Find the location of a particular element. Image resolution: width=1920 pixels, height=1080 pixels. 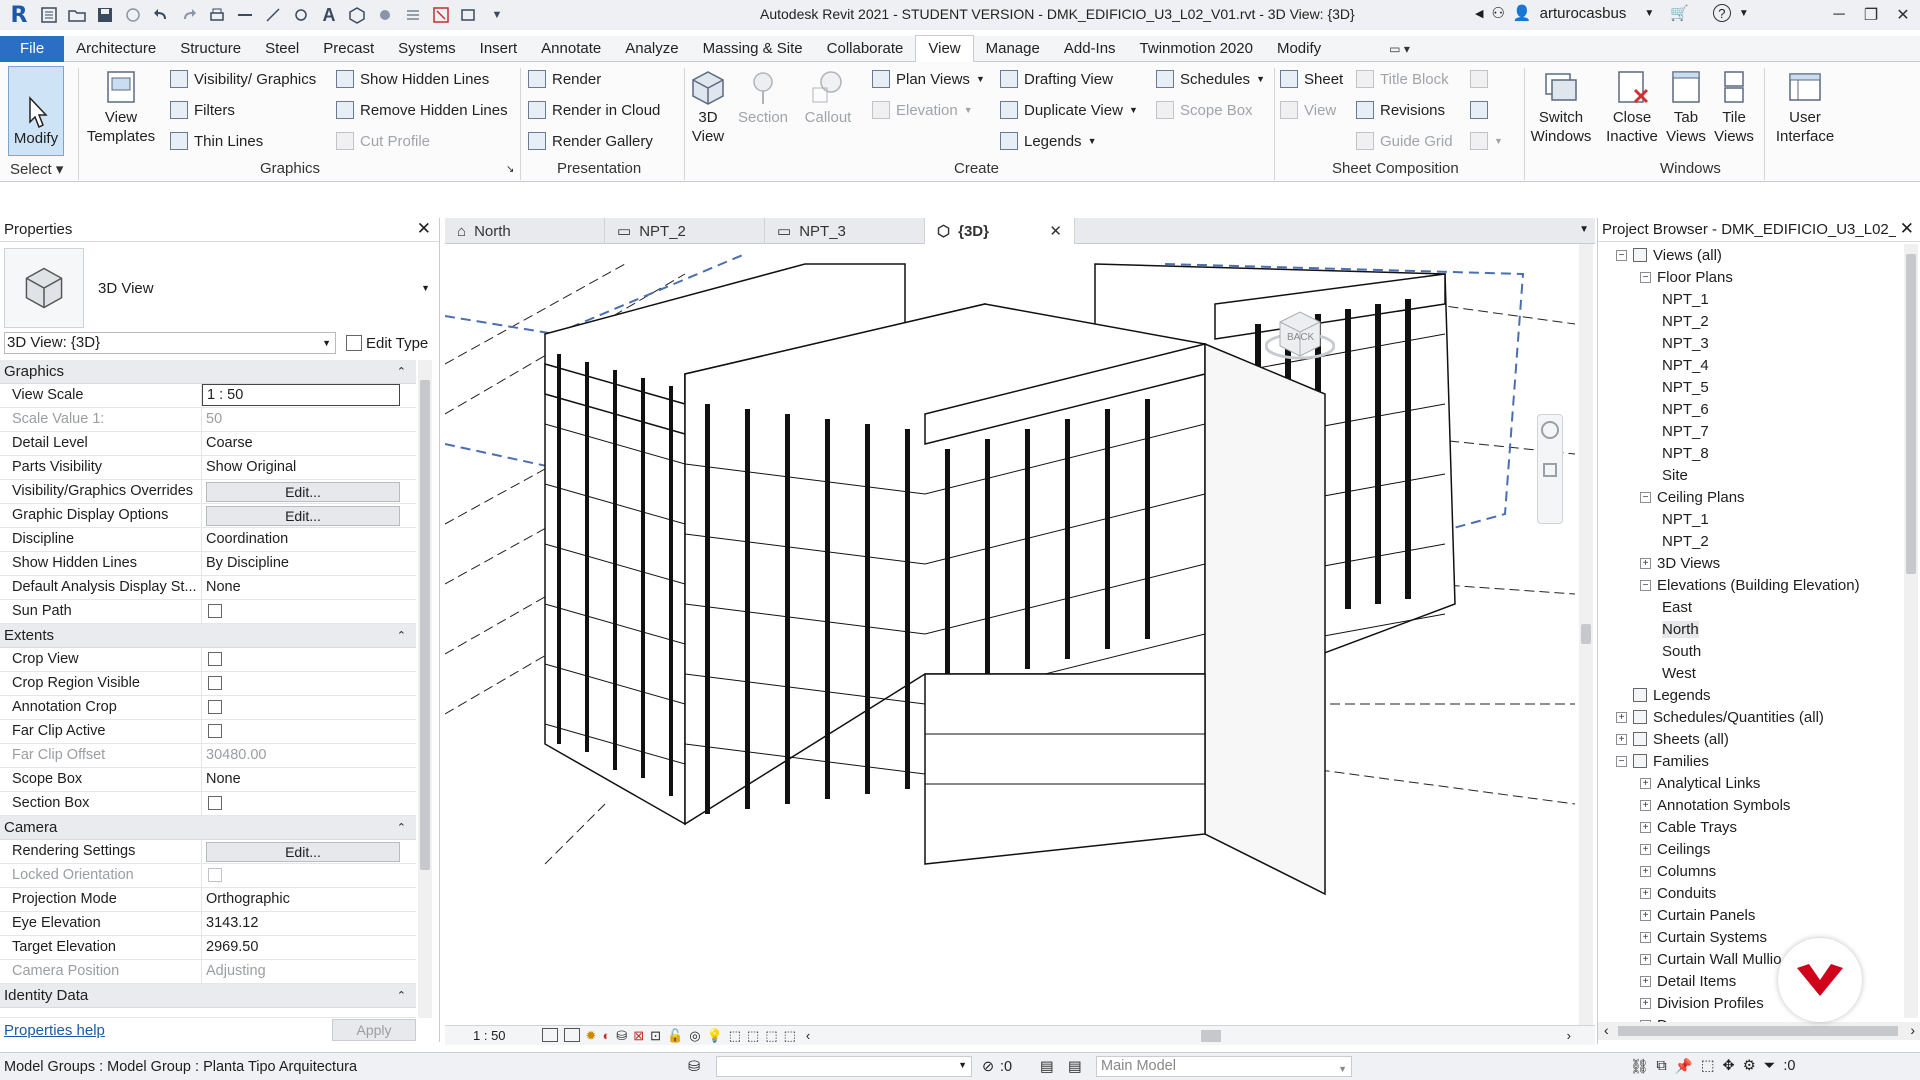

zoom-icon is located at coordinates (1550, 470).